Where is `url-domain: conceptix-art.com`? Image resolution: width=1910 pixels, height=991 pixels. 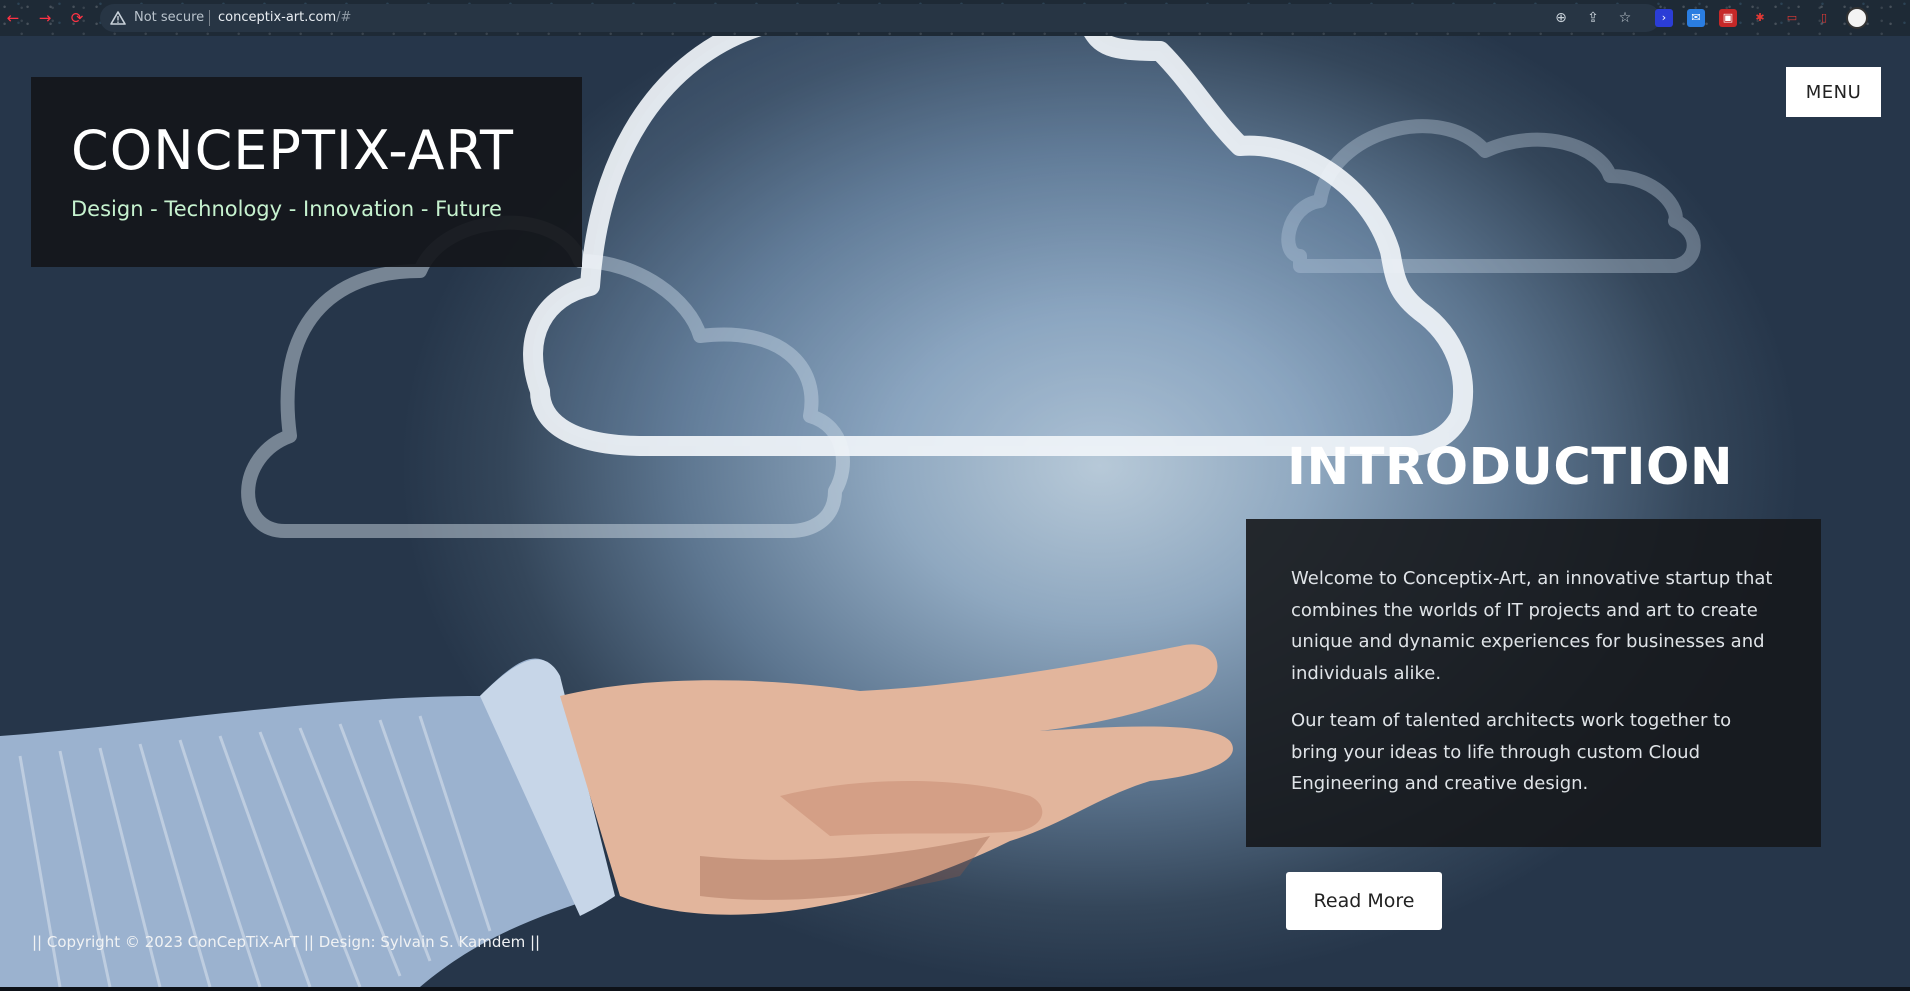 url-domain: conceptix-art.com is located at coordinates (277, 17).